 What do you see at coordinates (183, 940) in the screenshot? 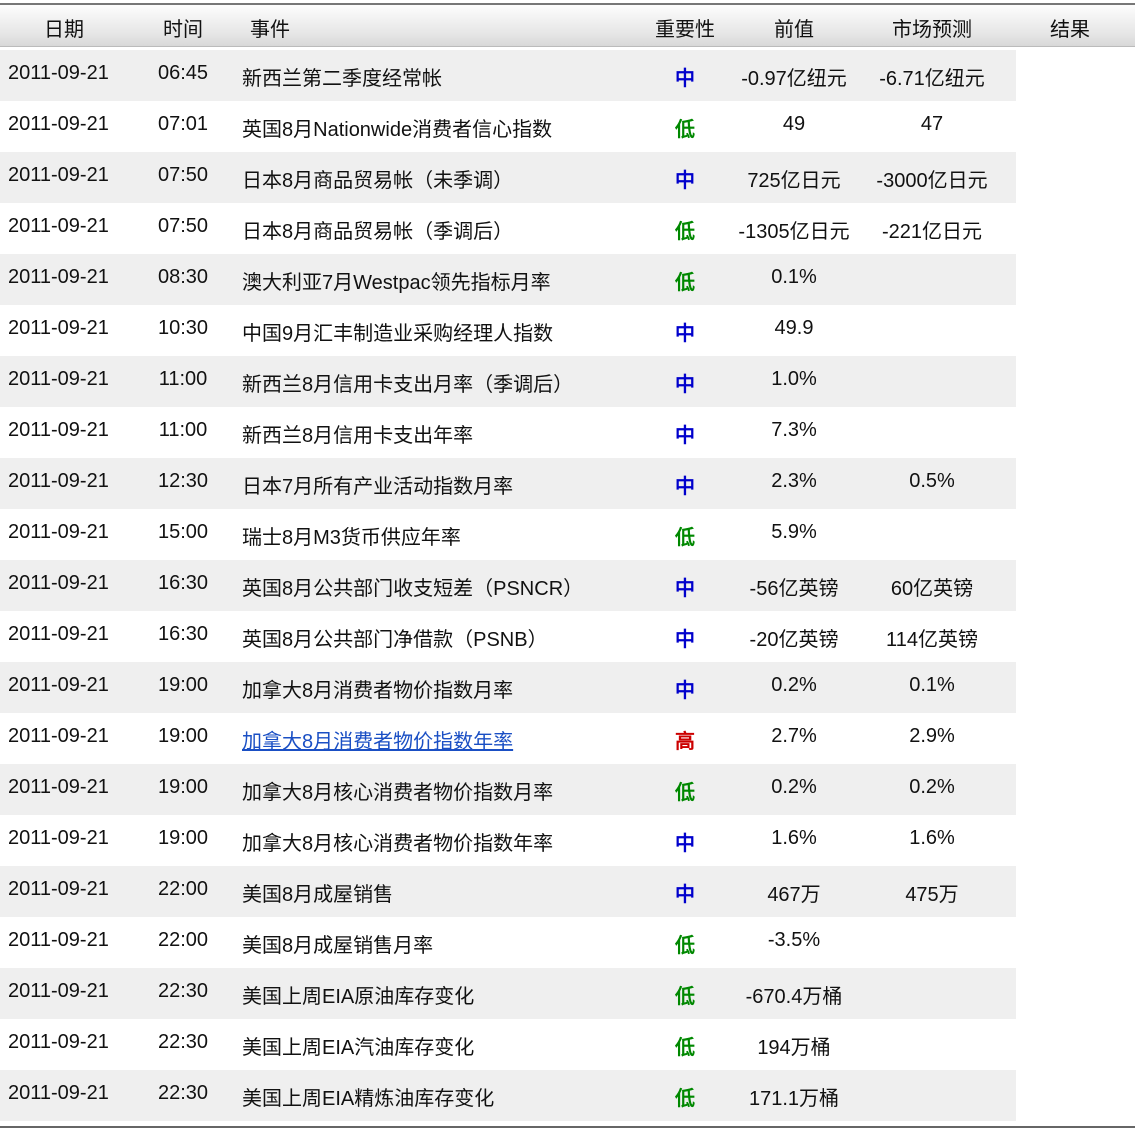
I see `cell-time: 22:00` at bounding box center [183, 940].